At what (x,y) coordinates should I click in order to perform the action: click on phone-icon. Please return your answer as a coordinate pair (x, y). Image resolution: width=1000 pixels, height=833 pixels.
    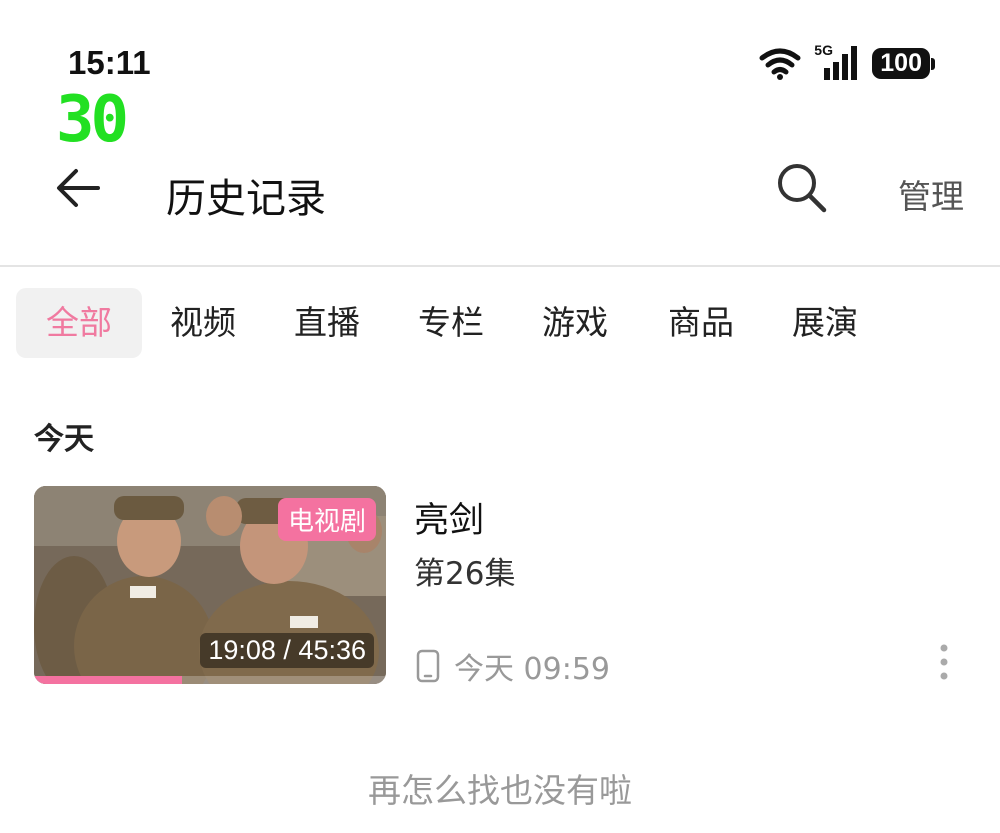
    Looking at the image, I should click on (428, 666).